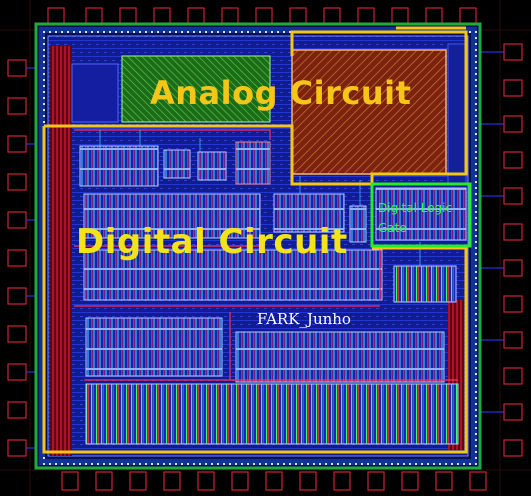  I want to click on cell-block-b, so click(177, 164).